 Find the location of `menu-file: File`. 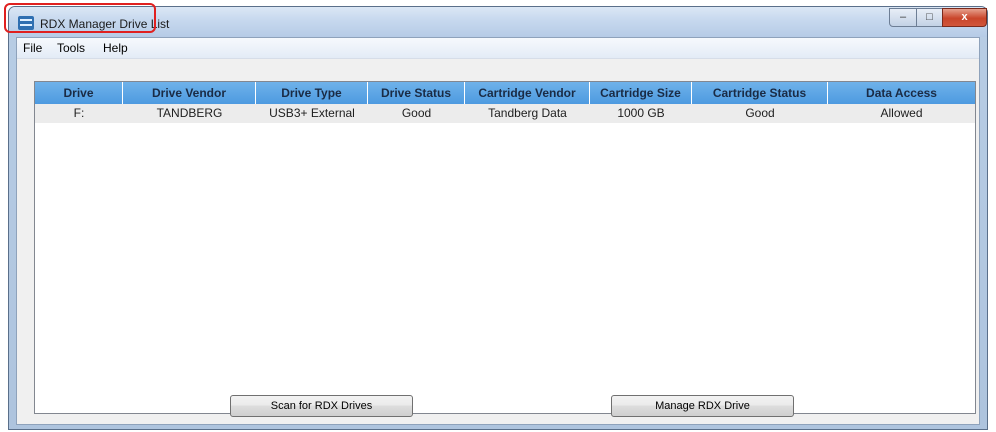

menu-file: File is located at coordinates (32, 48).